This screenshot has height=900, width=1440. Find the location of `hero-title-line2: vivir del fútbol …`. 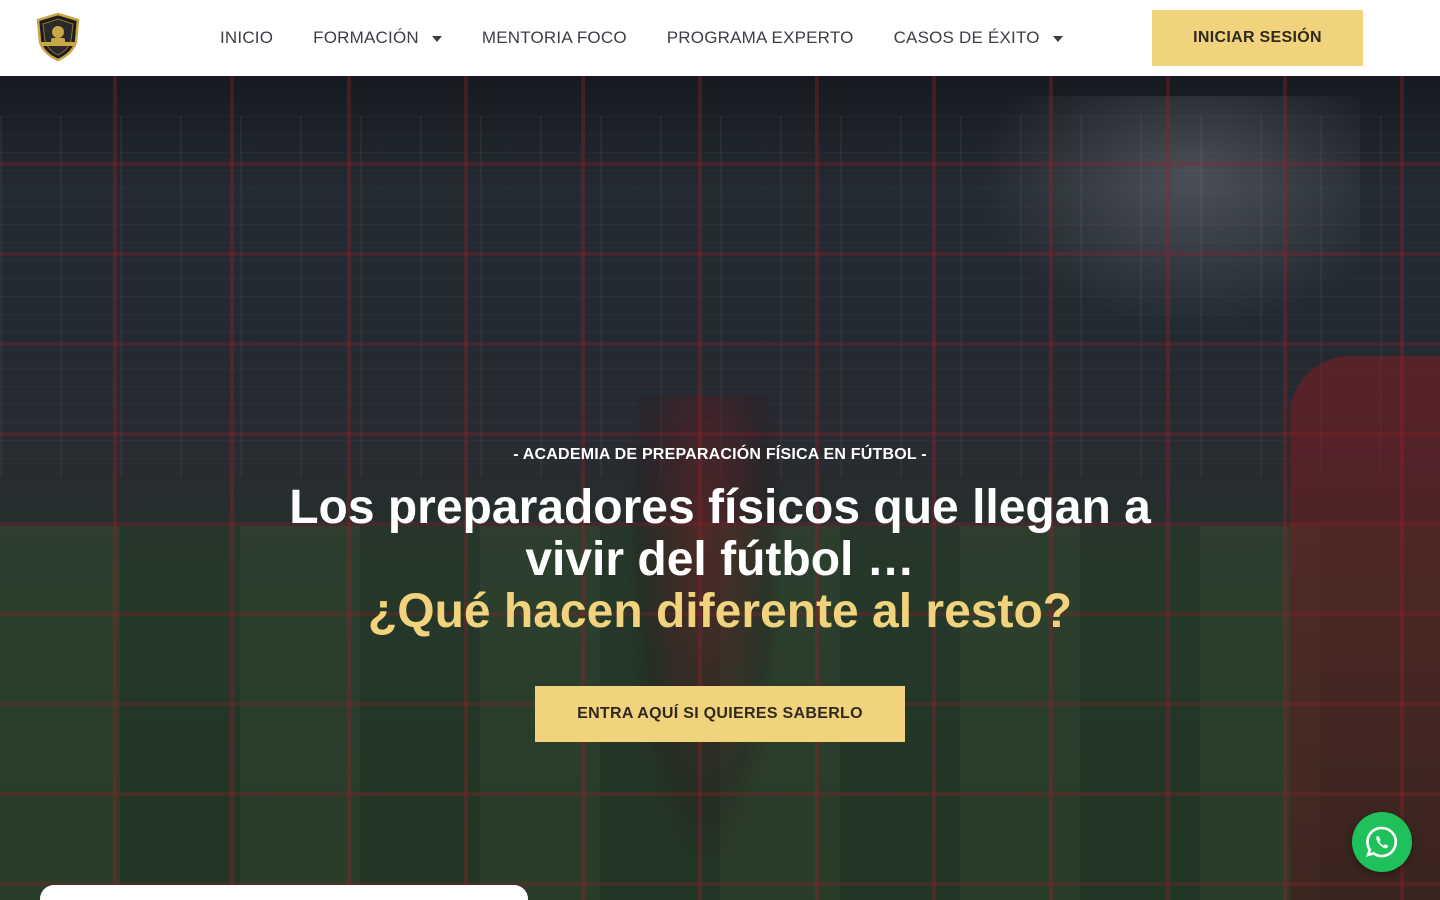

hero-title-line2: vivir del fútbol … is located at coordinates (720, 559).